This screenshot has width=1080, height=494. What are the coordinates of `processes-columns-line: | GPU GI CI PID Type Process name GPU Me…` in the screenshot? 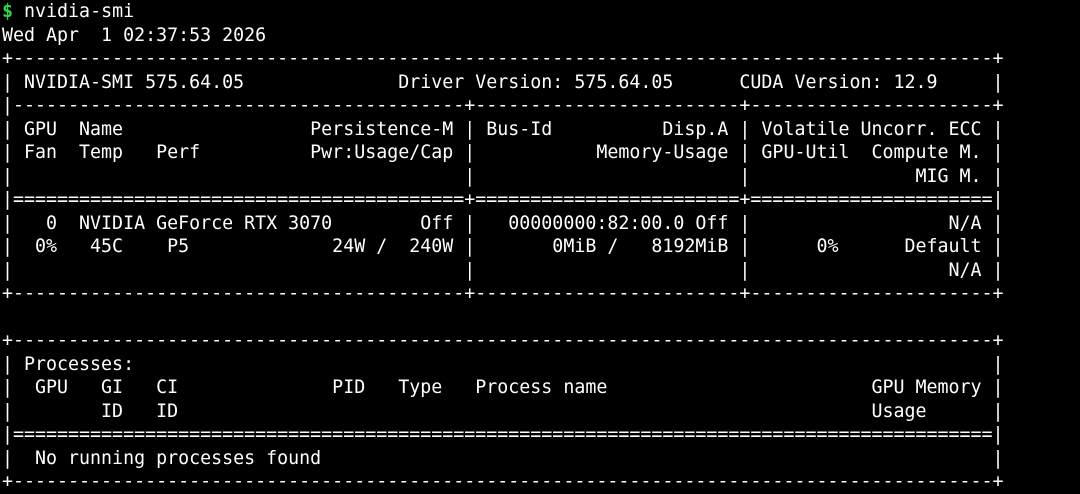 It's located at (503, 387).